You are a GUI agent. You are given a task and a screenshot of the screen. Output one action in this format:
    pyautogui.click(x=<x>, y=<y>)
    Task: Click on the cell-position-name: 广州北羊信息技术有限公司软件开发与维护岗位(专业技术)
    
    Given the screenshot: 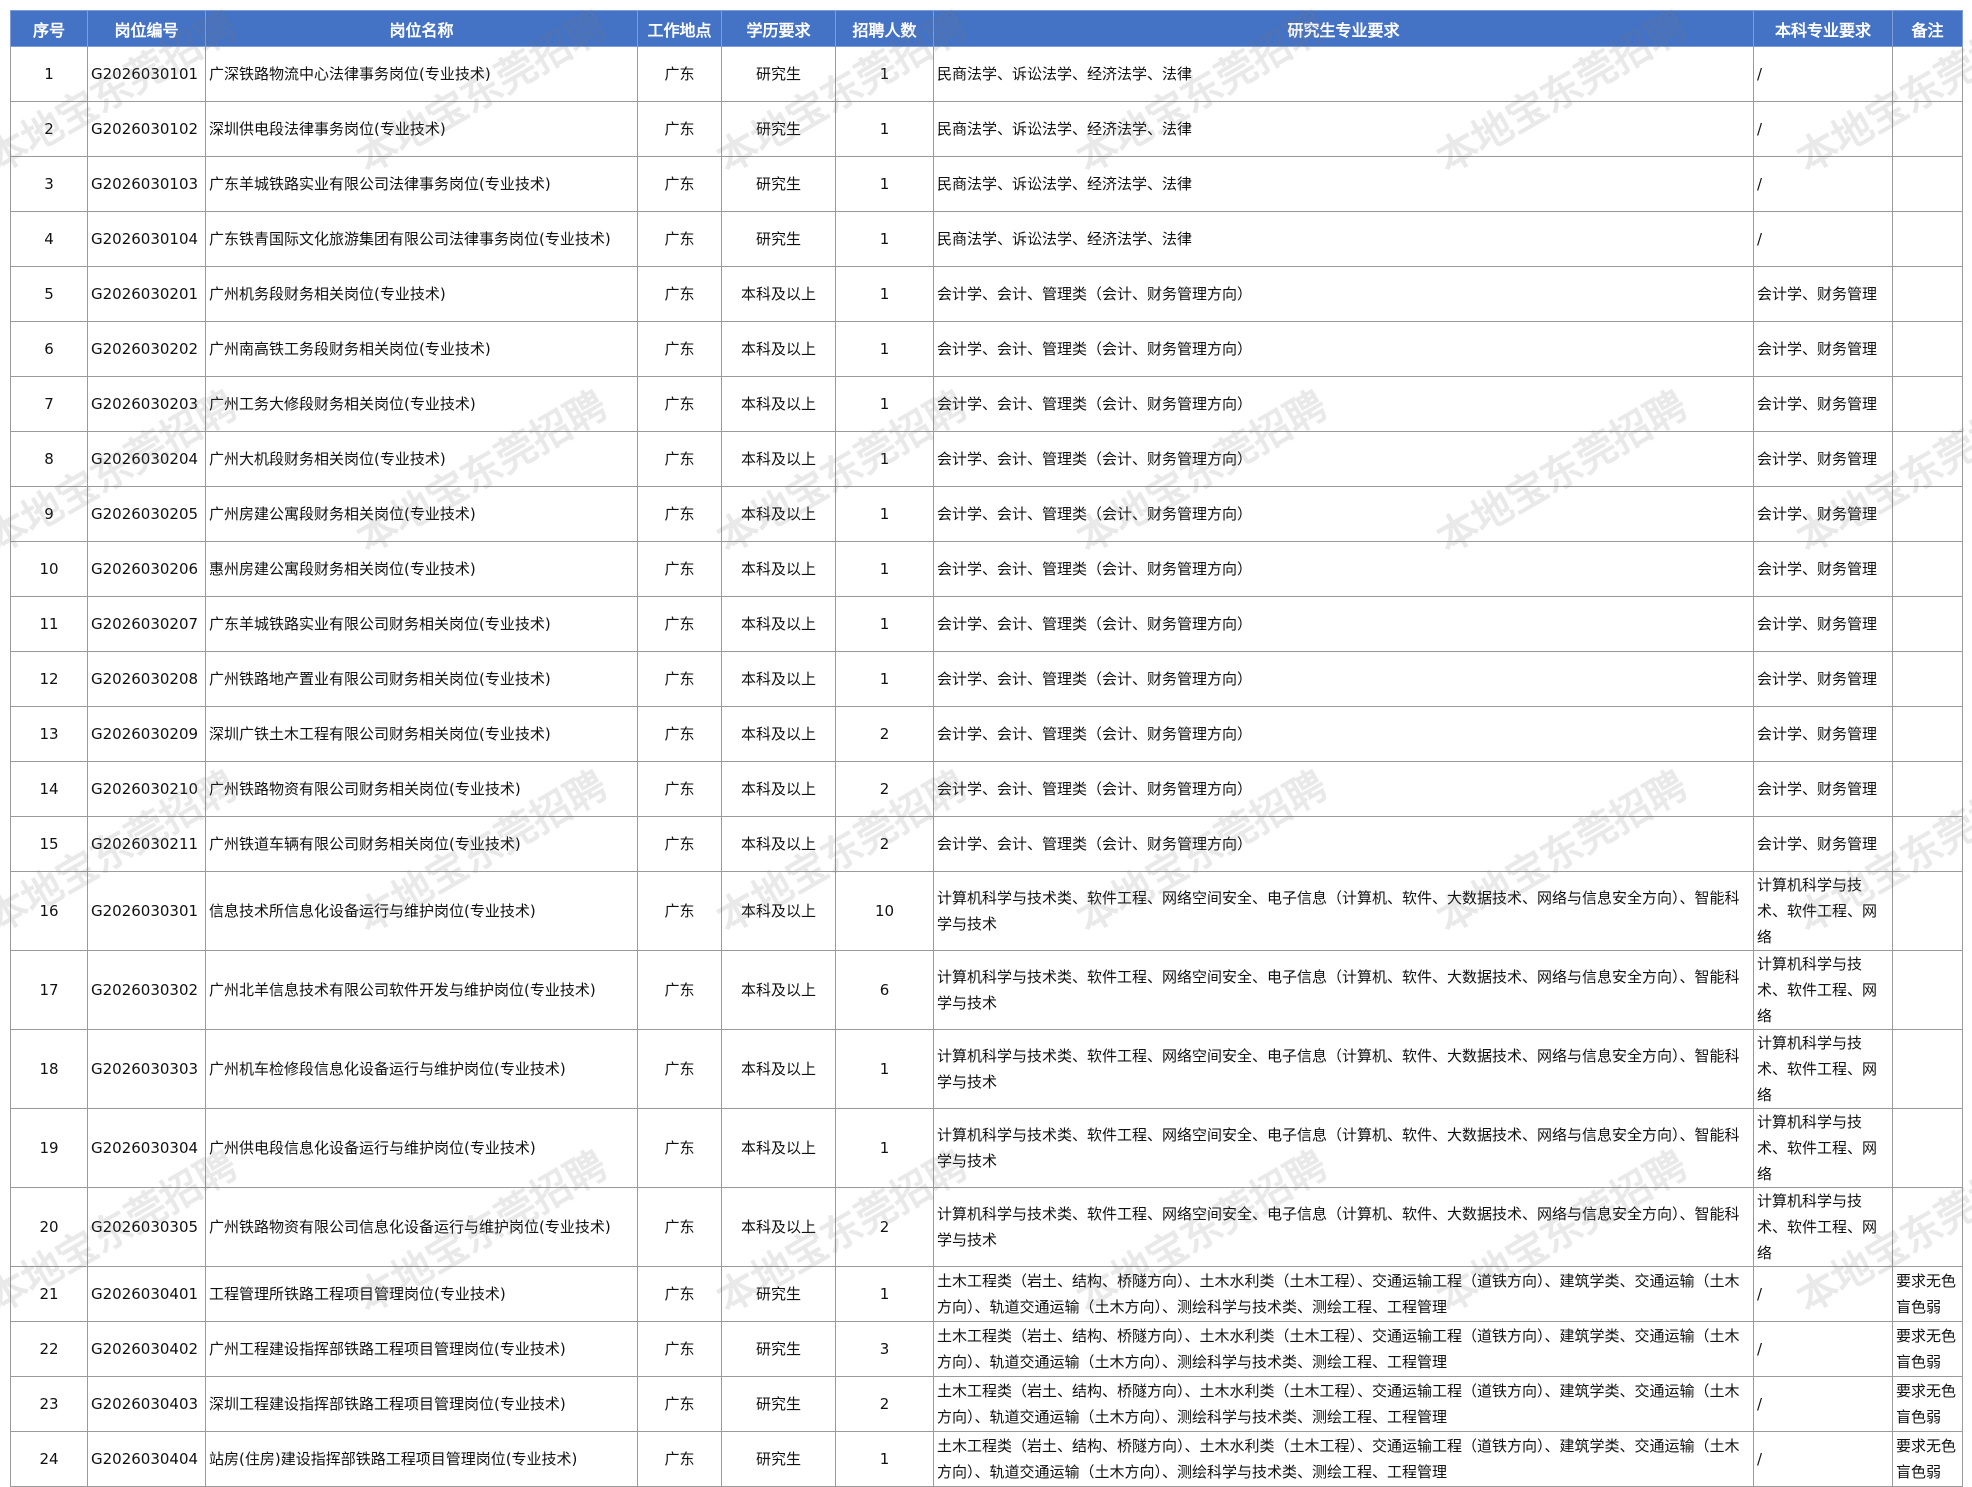 What is the action you would take?
    pyautogui.click(x=421, y=990)
    